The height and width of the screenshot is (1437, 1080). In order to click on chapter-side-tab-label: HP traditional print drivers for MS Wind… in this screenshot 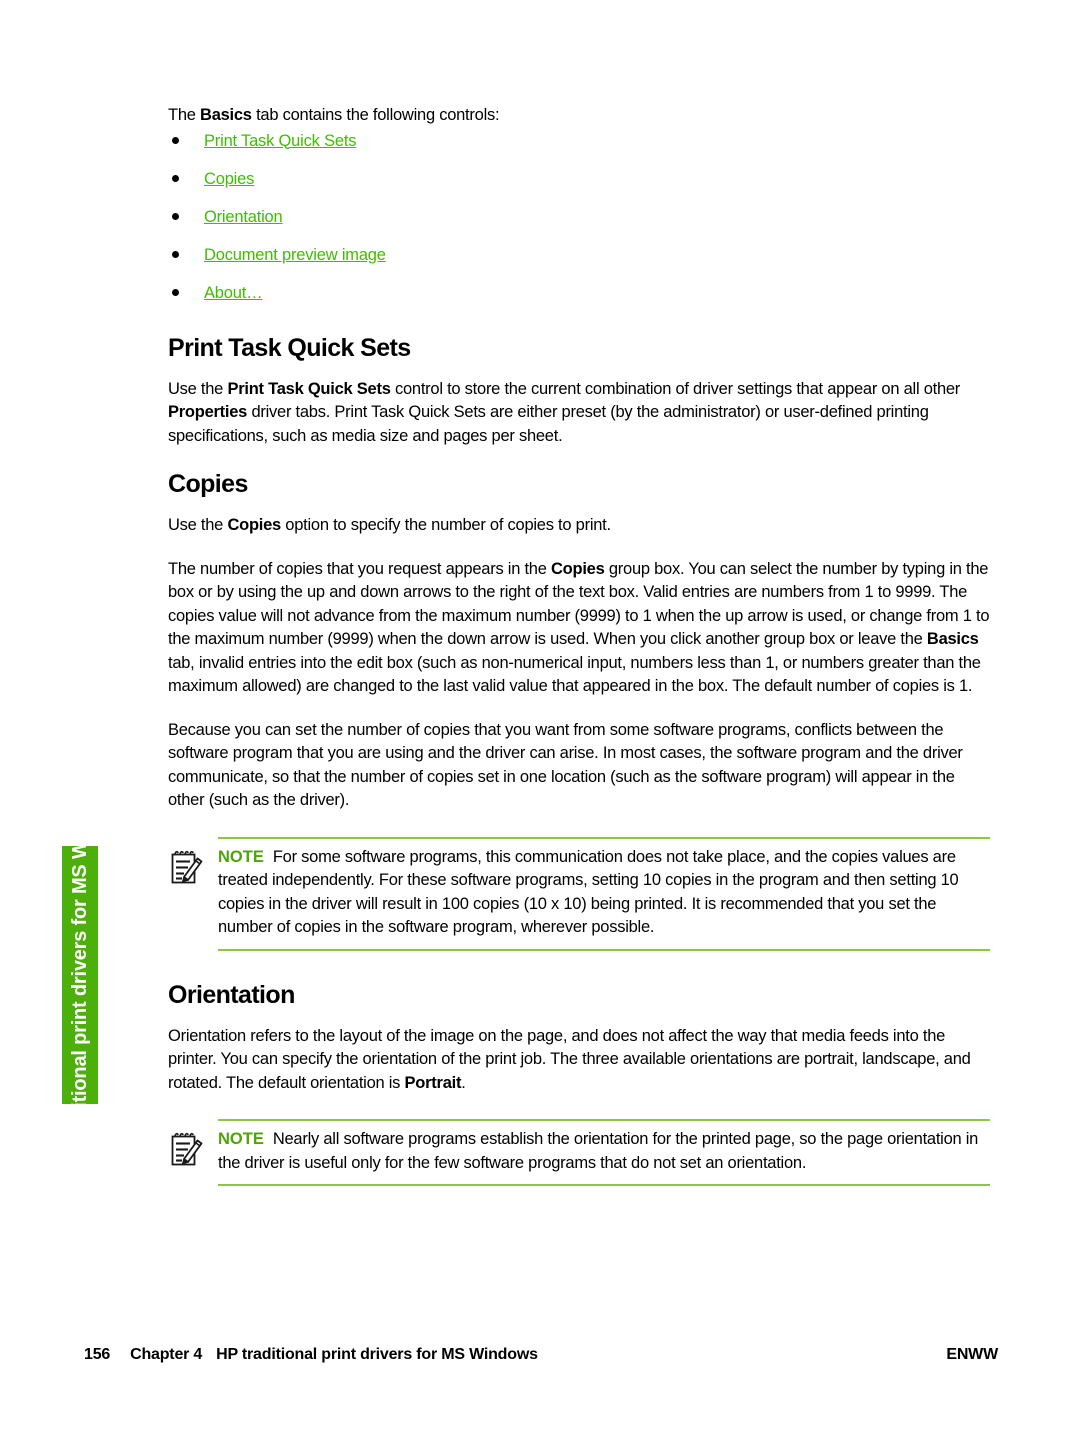, I will do `click(80, 975)`.